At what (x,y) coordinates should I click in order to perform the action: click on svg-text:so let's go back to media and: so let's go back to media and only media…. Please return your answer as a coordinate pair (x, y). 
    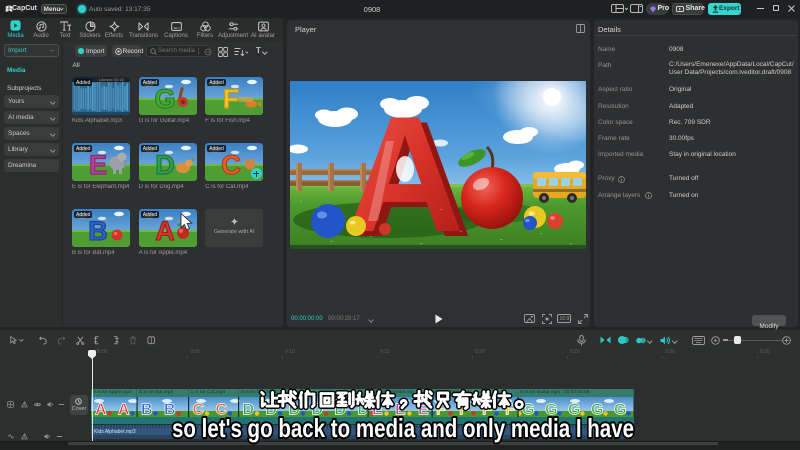
    Looking at the image, I should click on (403, 428).